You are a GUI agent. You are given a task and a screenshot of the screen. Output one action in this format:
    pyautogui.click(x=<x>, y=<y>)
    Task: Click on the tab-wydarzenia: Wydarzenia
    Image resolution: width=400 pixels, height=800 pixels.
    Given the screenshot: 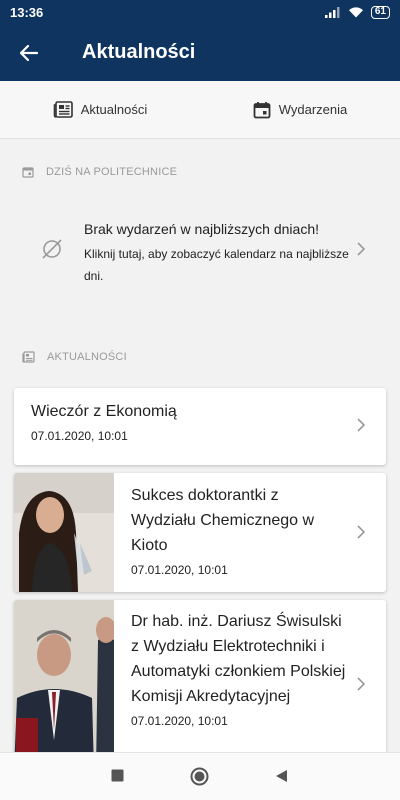 What is the action you would take?
    pyautogui.click(x=300, y=109)
    